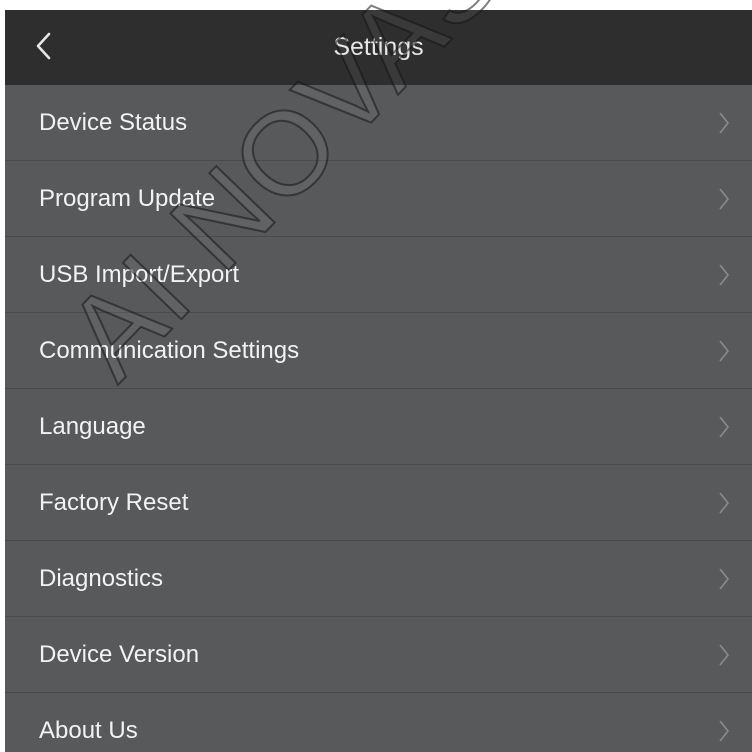 This screenshot has width=752, height=752. What do you see at coordinates (114, 502) in the screenshot?
I see `menu-item-label: Factory Reset` at bounding box center [114, 502].